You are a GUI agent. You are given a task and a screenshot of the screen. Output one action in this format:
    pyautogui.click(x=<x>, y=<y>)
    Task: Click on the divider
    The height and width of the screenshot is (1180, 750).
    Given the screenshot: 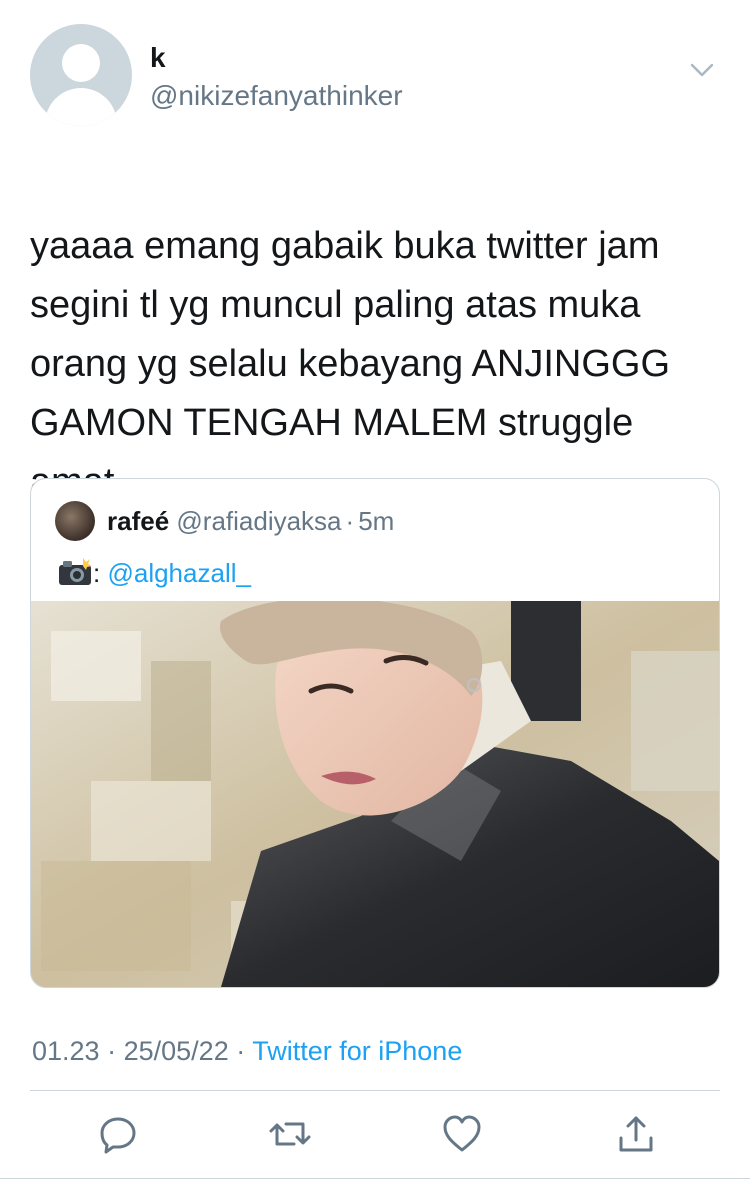 What is the action you would take?
    pyautogui.click(x=375, y=1090)
    